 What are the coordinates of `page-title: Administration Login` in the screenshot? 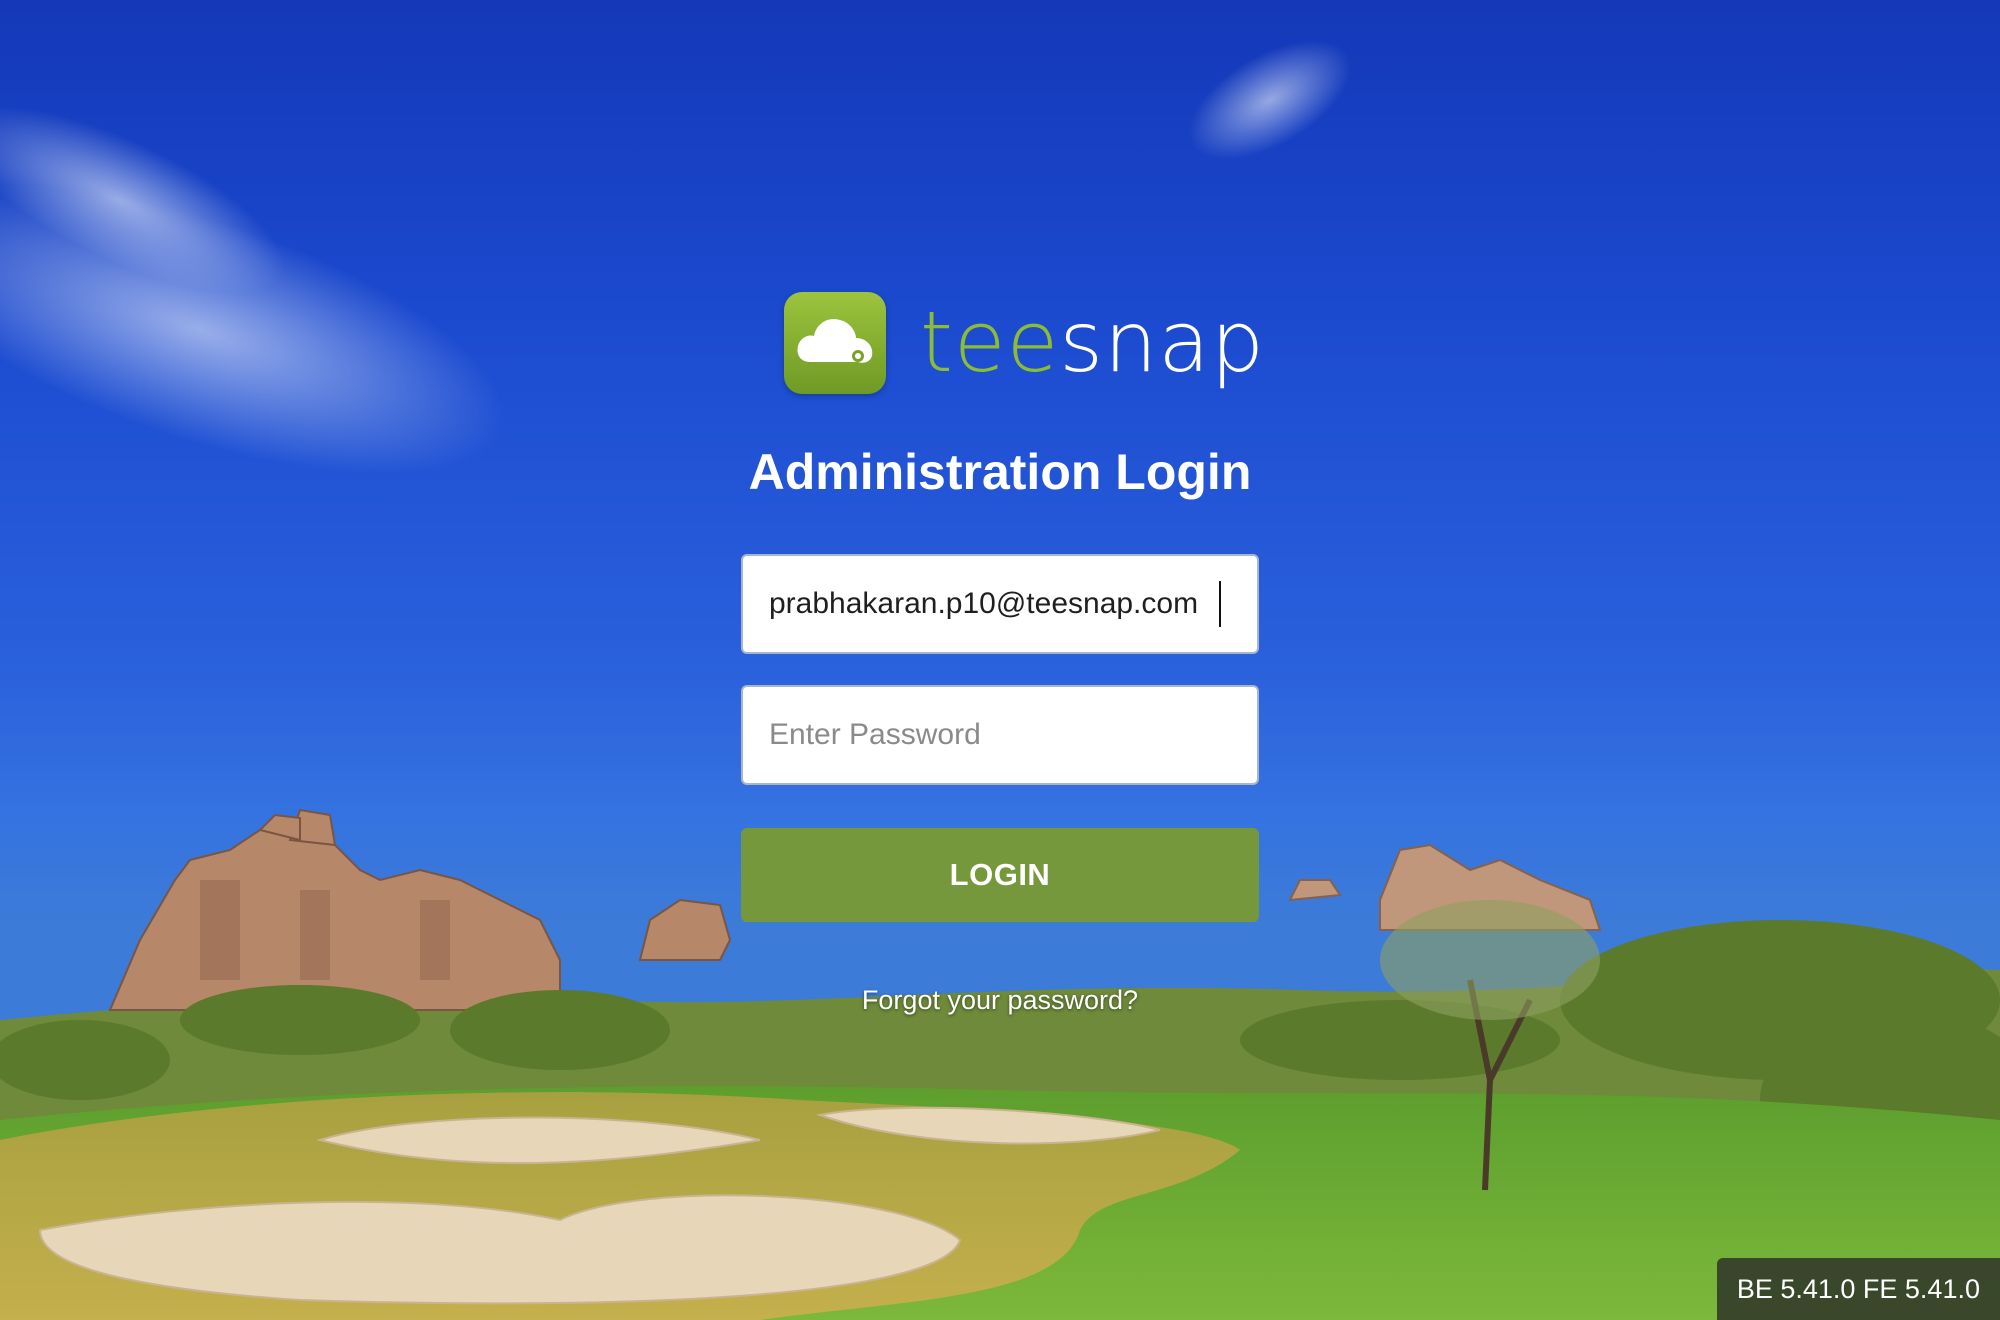 It's located at (1000, 472).